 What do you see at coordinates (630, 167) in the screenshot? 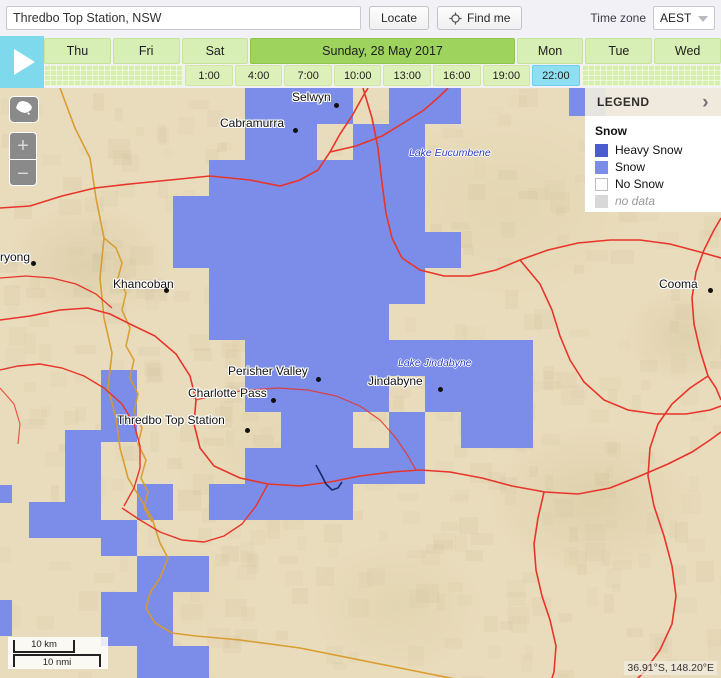
I see `legend-item-label: Snow` at bounding box center [630, 167].